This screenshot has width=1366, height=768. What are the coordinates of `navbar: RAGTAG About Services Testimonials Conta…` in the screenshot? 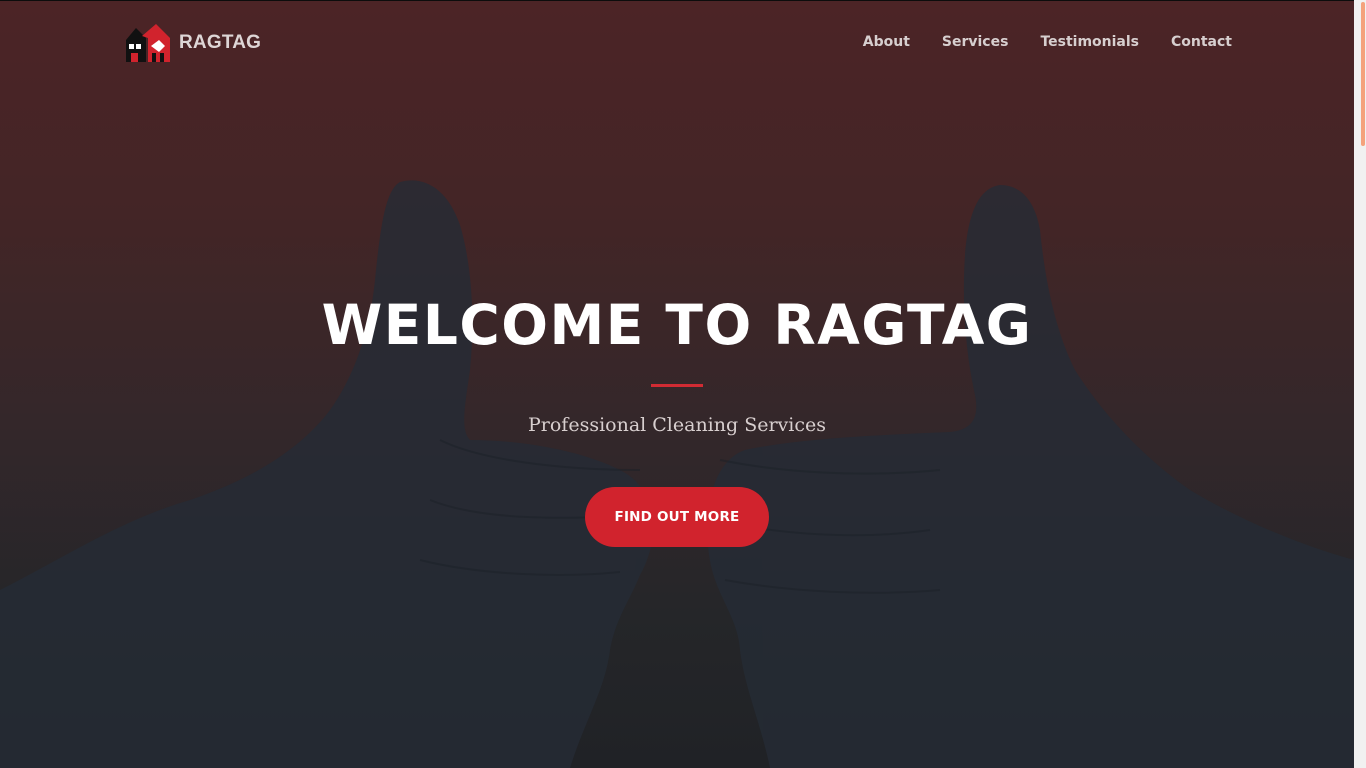 It's located at (677, 43).